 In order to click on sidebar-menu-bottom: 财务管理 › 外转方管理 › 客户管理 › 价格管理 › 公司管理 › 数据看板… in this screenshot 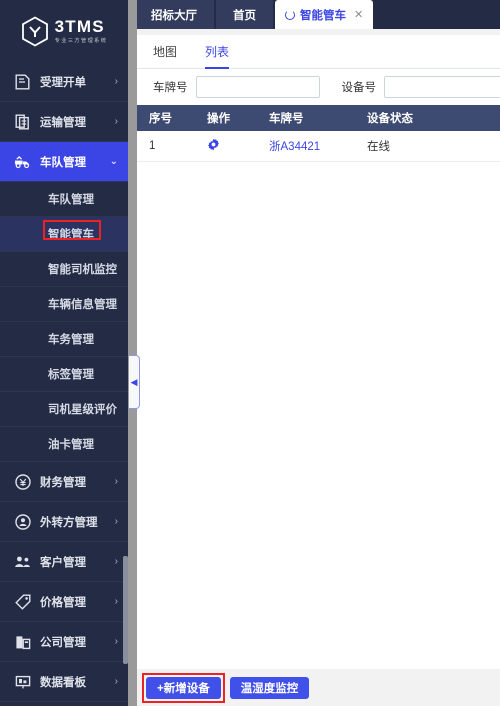, I will do `click(64, 584)`.